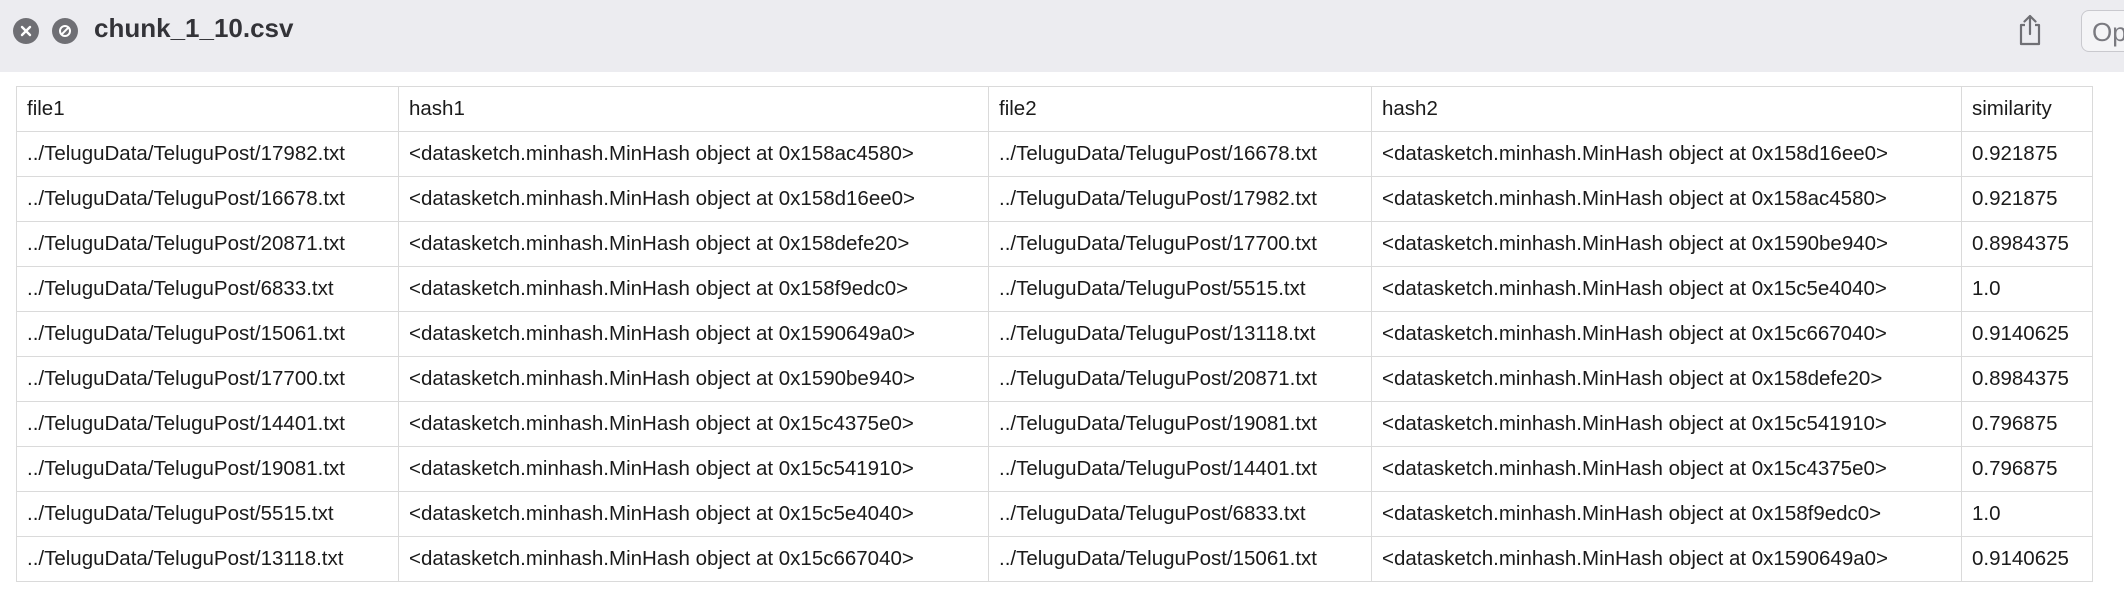  What do you see at coordinates (1180, 154) in the screenshot?
I see `cell-file2: ../TeluguData/TeluguPost/16678.txt` at bounding box center [1180, 154].